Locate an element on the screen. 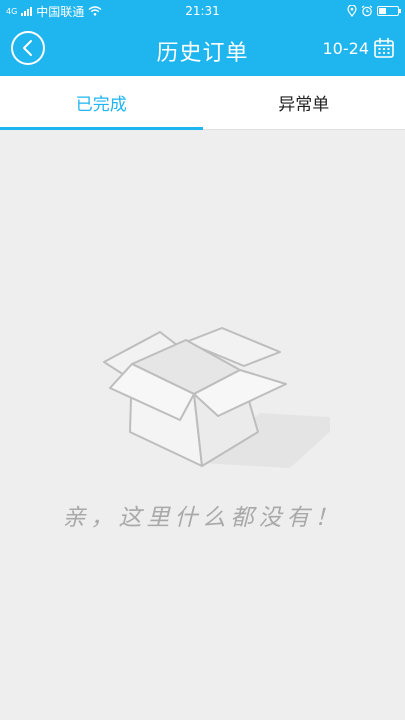 This screenshot has width=405, height=720. wifi-icon is located at coordinates (95, 11).